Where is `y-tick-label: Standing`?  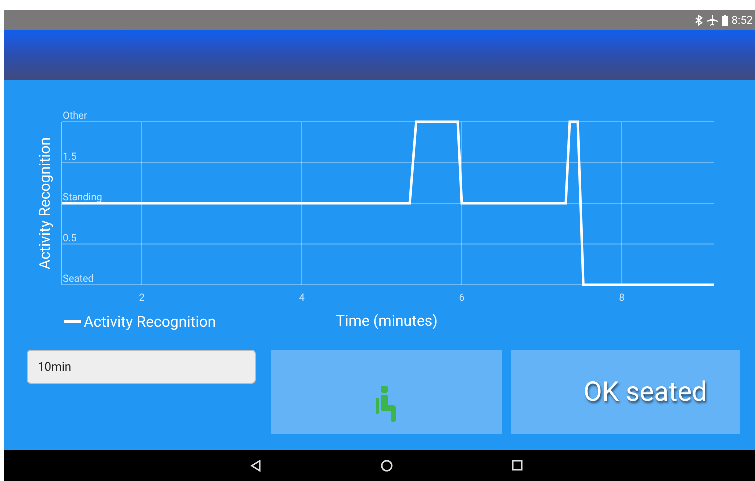 y-tick-label: Standing is located at coordinates (82, 198).